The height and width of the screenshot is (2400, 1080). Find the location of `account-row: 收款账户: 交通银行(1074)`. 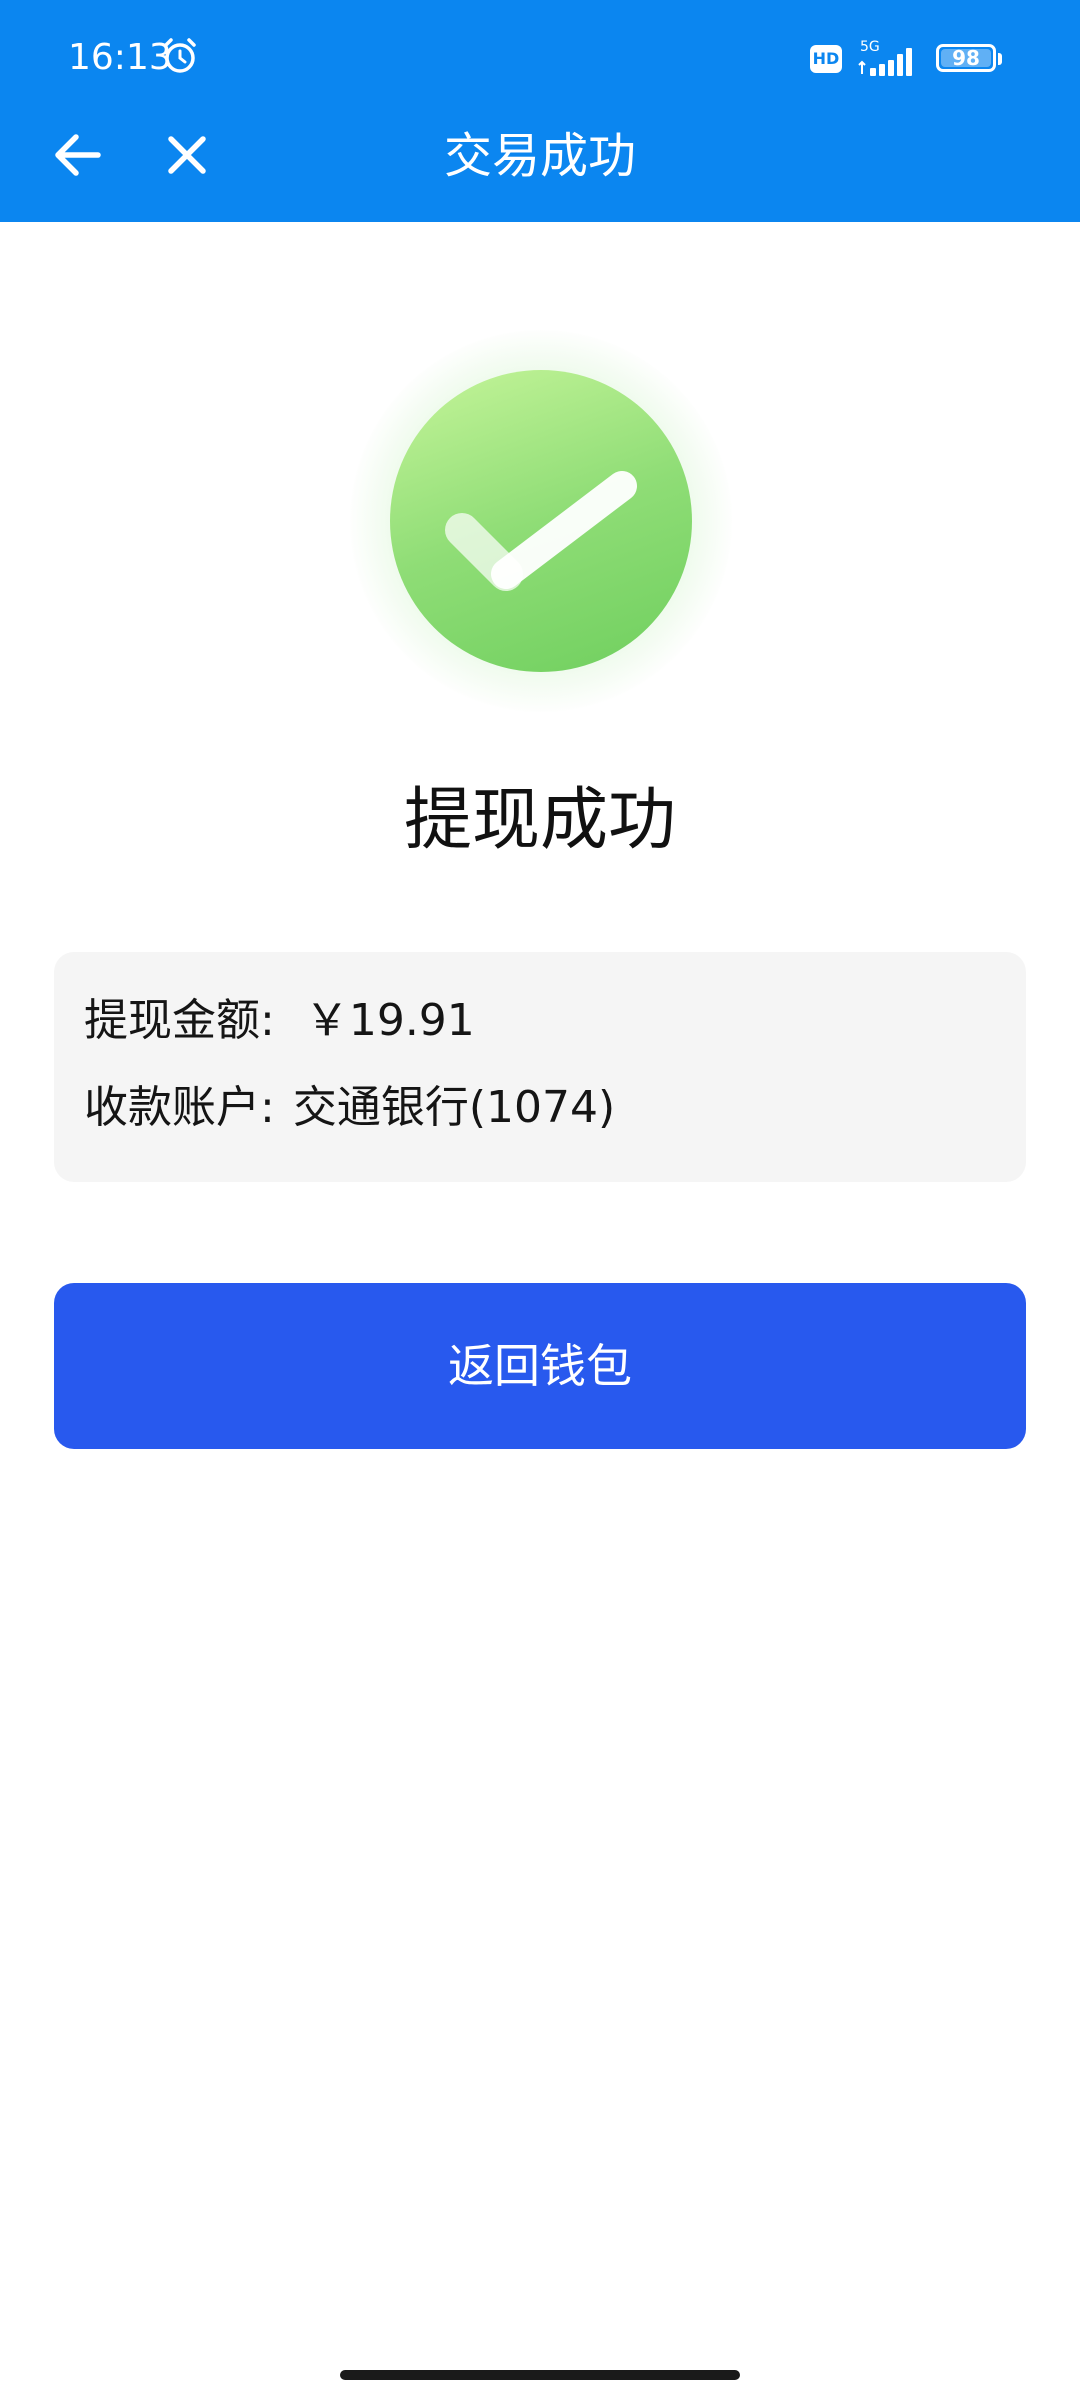

account-row: 收款账户: 交通银行(1074) is located at coordinates (349, 1108).